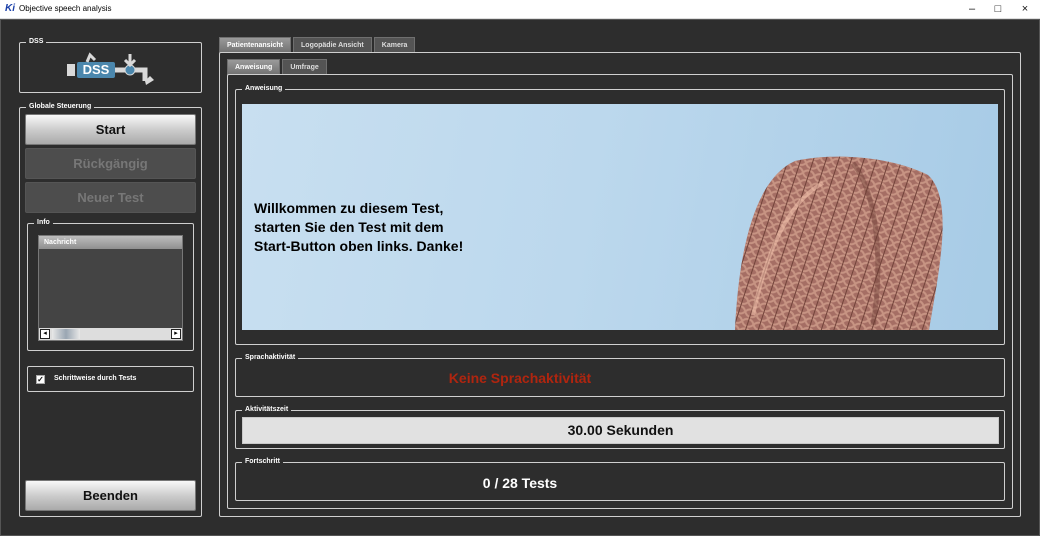 Image resolution: width=1040 pixels, height=536 pixels. What do you see at coordinates (267, 410) in the screenshot?
I see `activity-time-legend: Aktivitätszeit` at bounding box center [267, 410].